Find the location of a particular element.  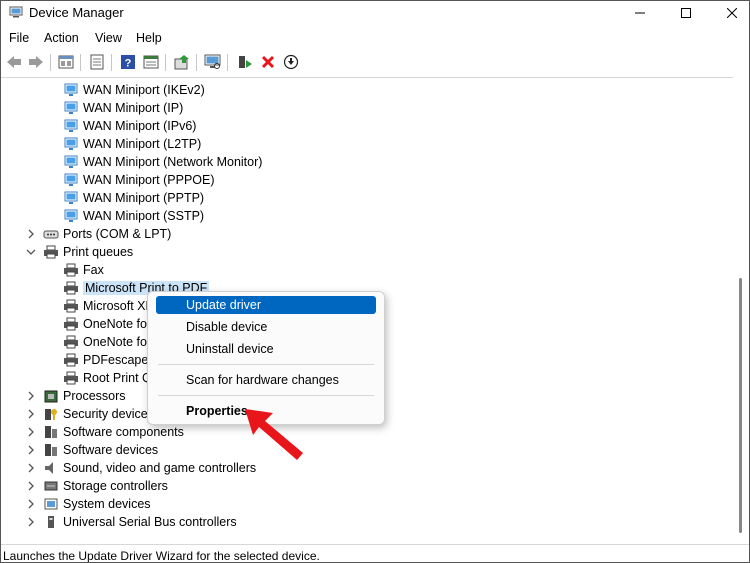

tree-item-label: WAN Miniport (L2TP) is located at coordinates (142, 144).